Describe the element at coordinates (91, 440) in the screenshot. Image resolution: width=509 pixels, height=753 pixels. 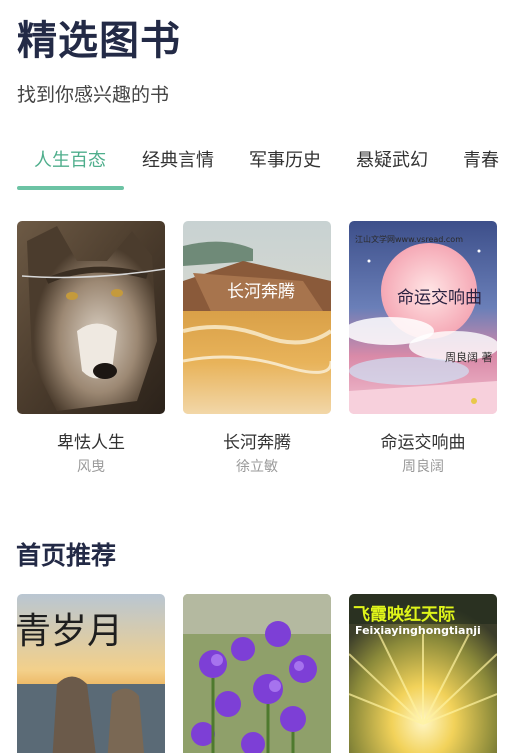
I see `book-title: 卑怯人生` at that location.